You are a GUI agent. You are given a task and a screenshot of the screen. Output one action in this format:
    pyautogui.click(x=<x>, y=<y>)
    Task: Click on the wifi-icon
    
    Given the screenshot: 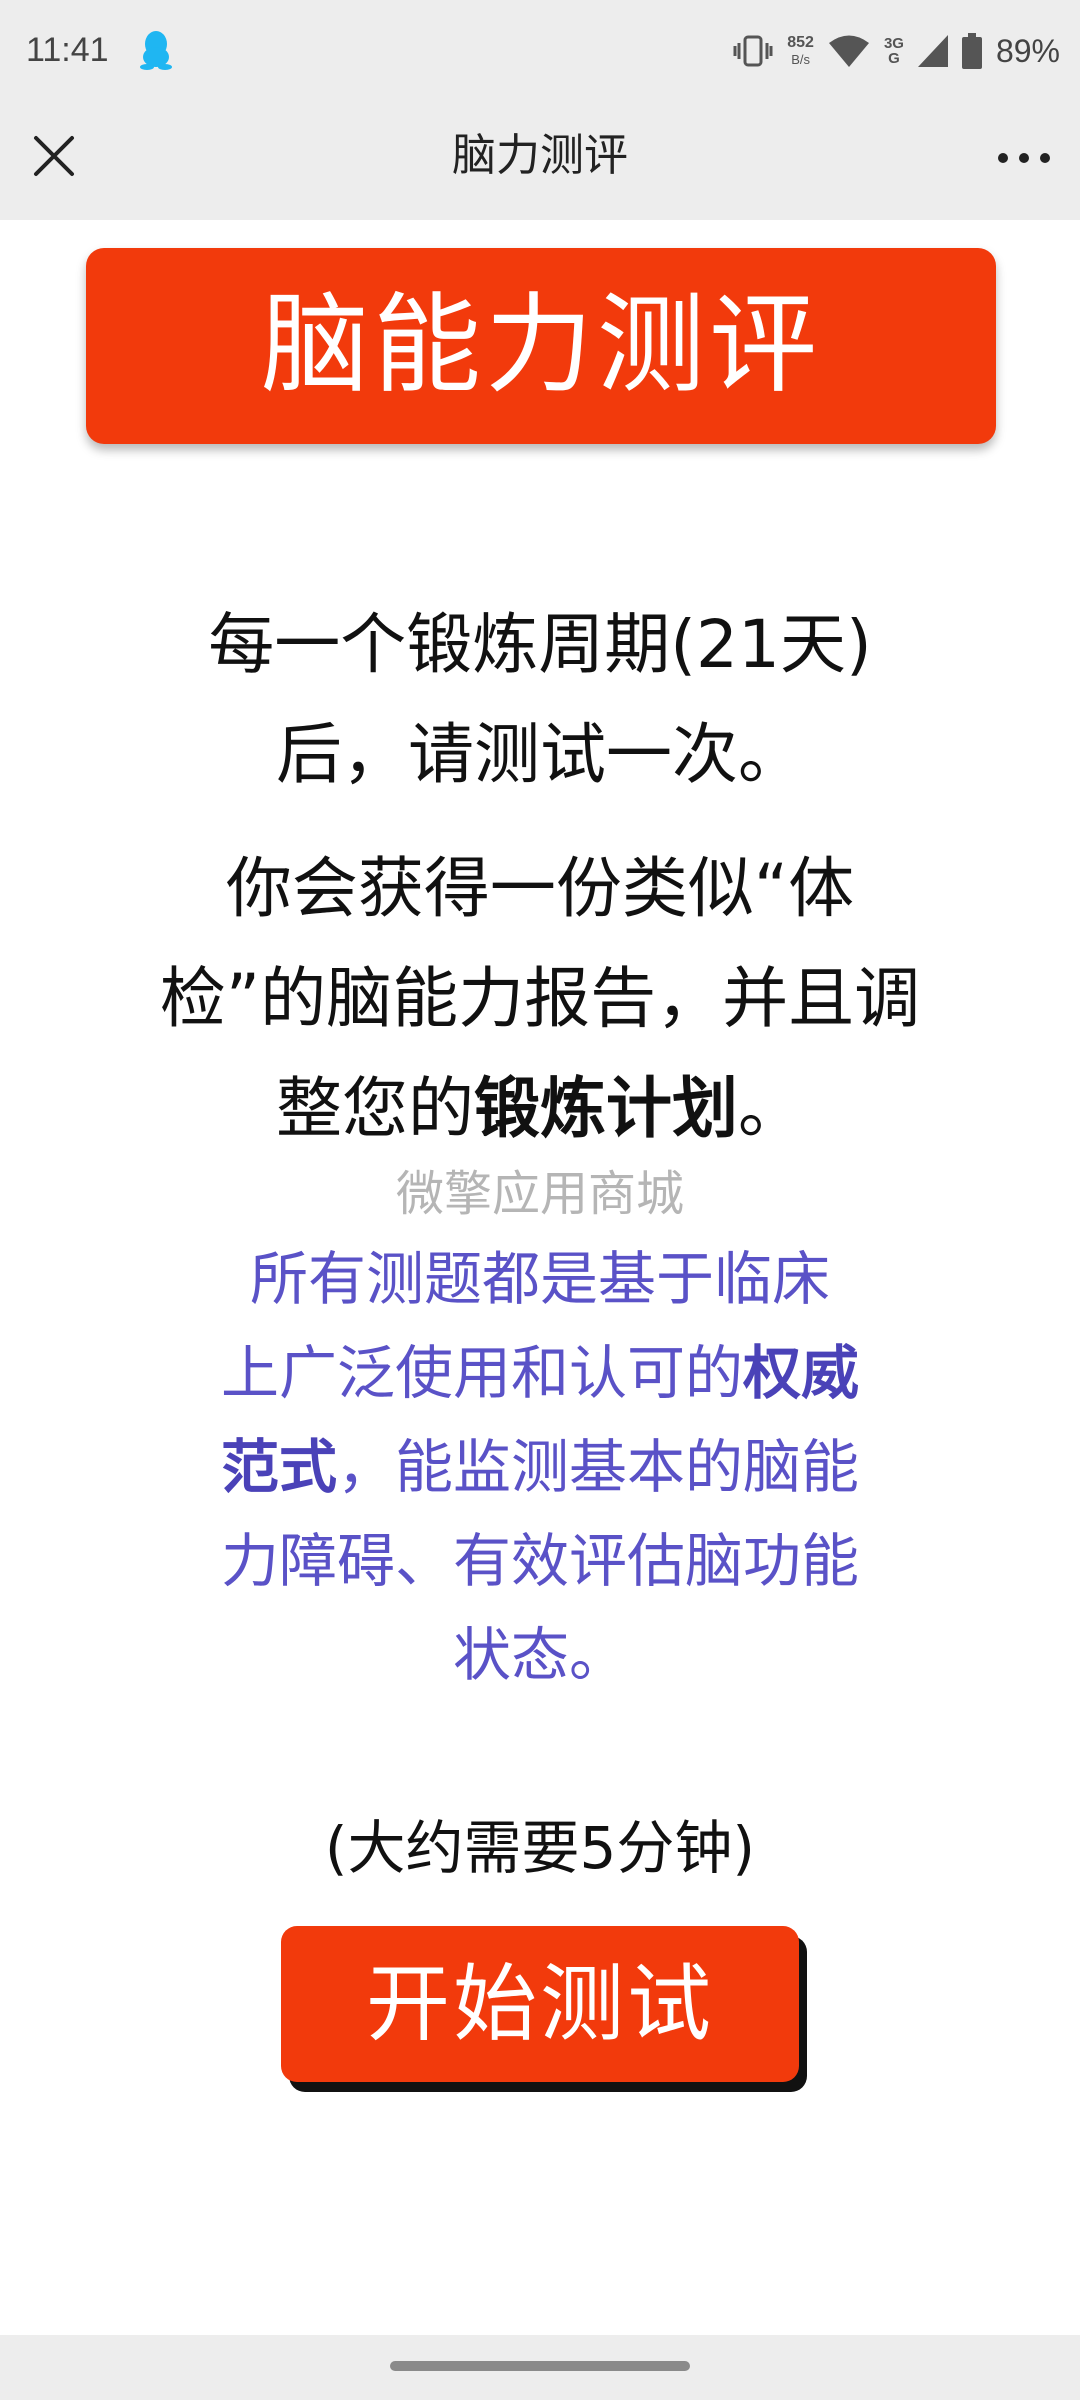 What is the action you would take?
    pyautogui.click(x=848, y=51)
    